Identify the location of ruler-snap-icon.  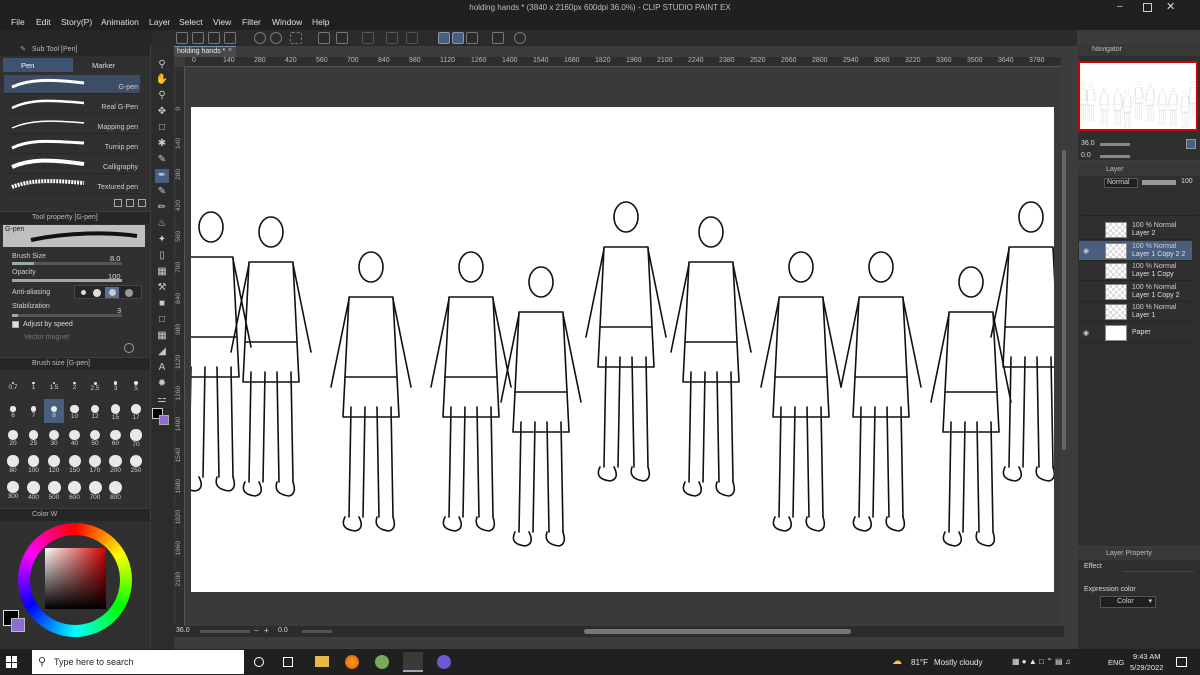
(412, 38).